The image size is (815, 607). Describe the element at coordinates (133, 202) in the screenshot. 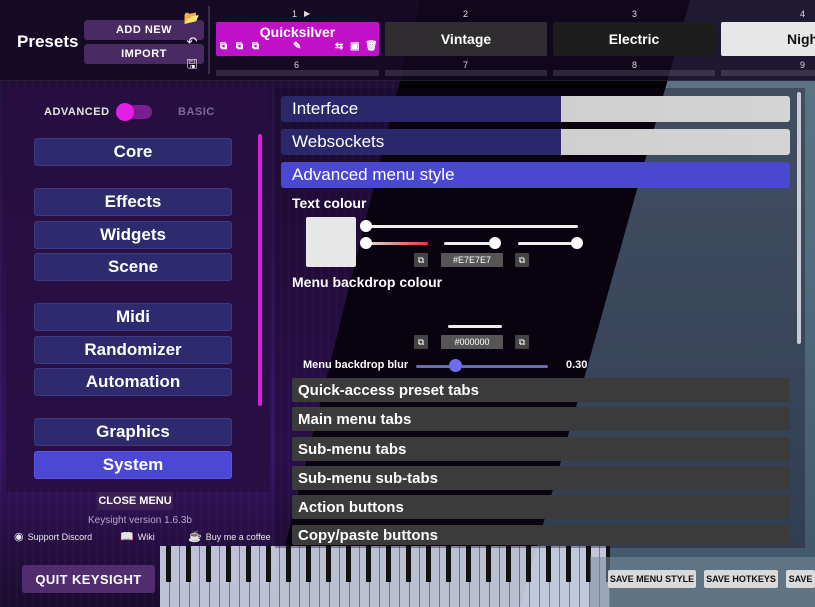

I see `menu-effects: Effects` at that location.